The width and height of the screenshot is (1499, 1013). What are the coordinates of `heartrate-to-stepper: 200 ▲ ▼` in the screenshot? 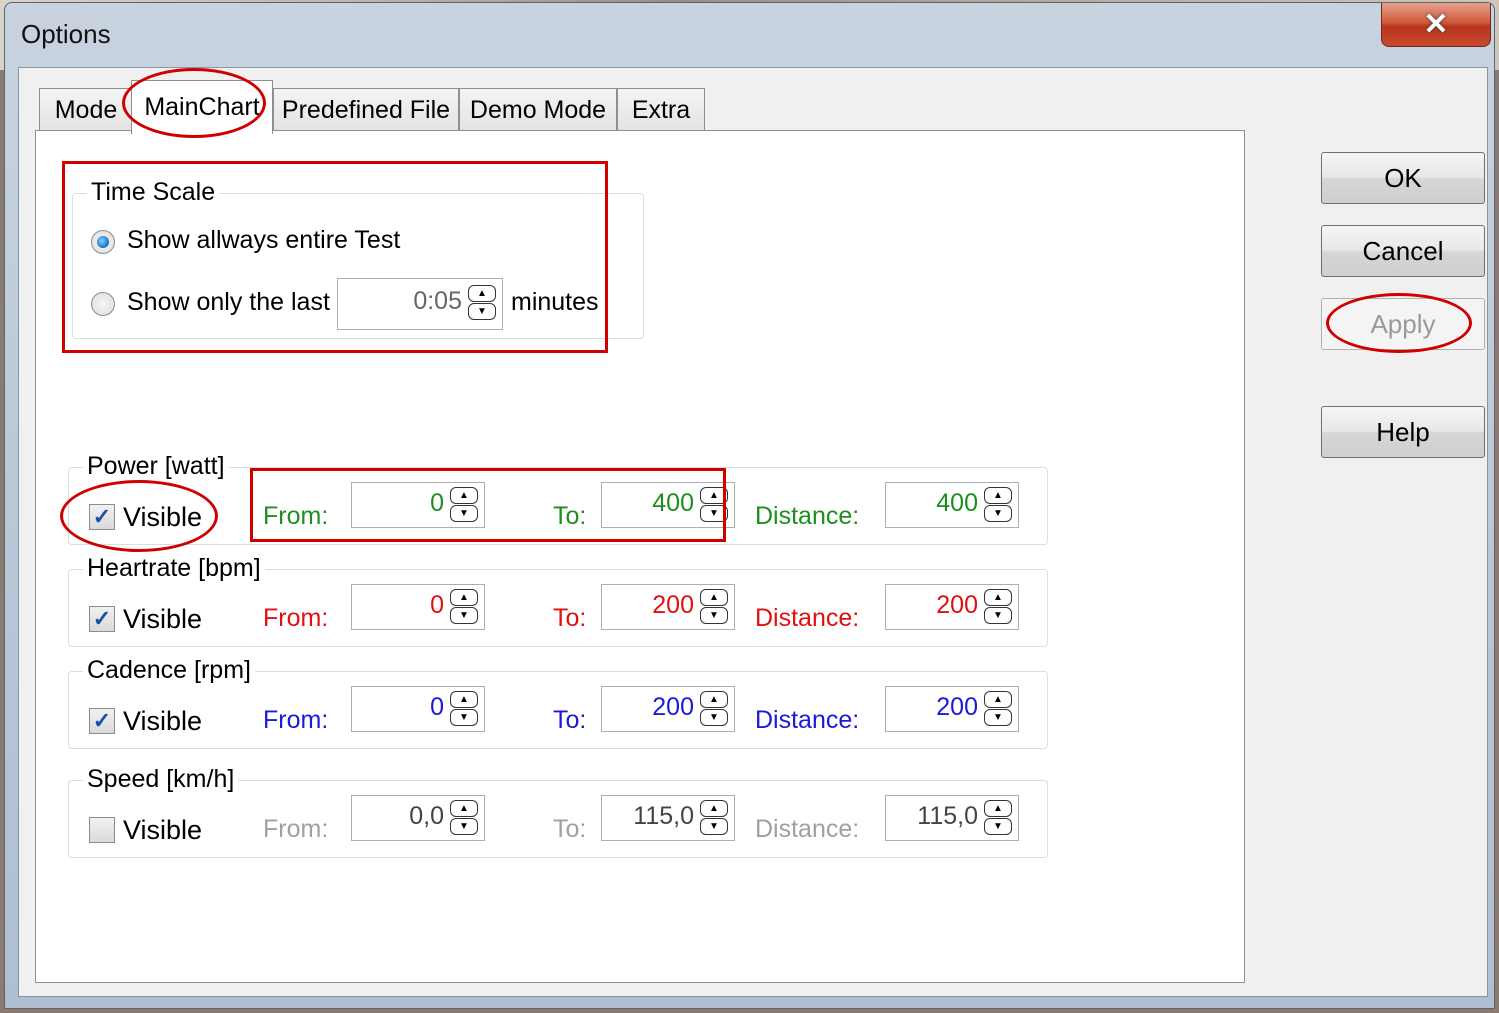 It's located at (668, 607).